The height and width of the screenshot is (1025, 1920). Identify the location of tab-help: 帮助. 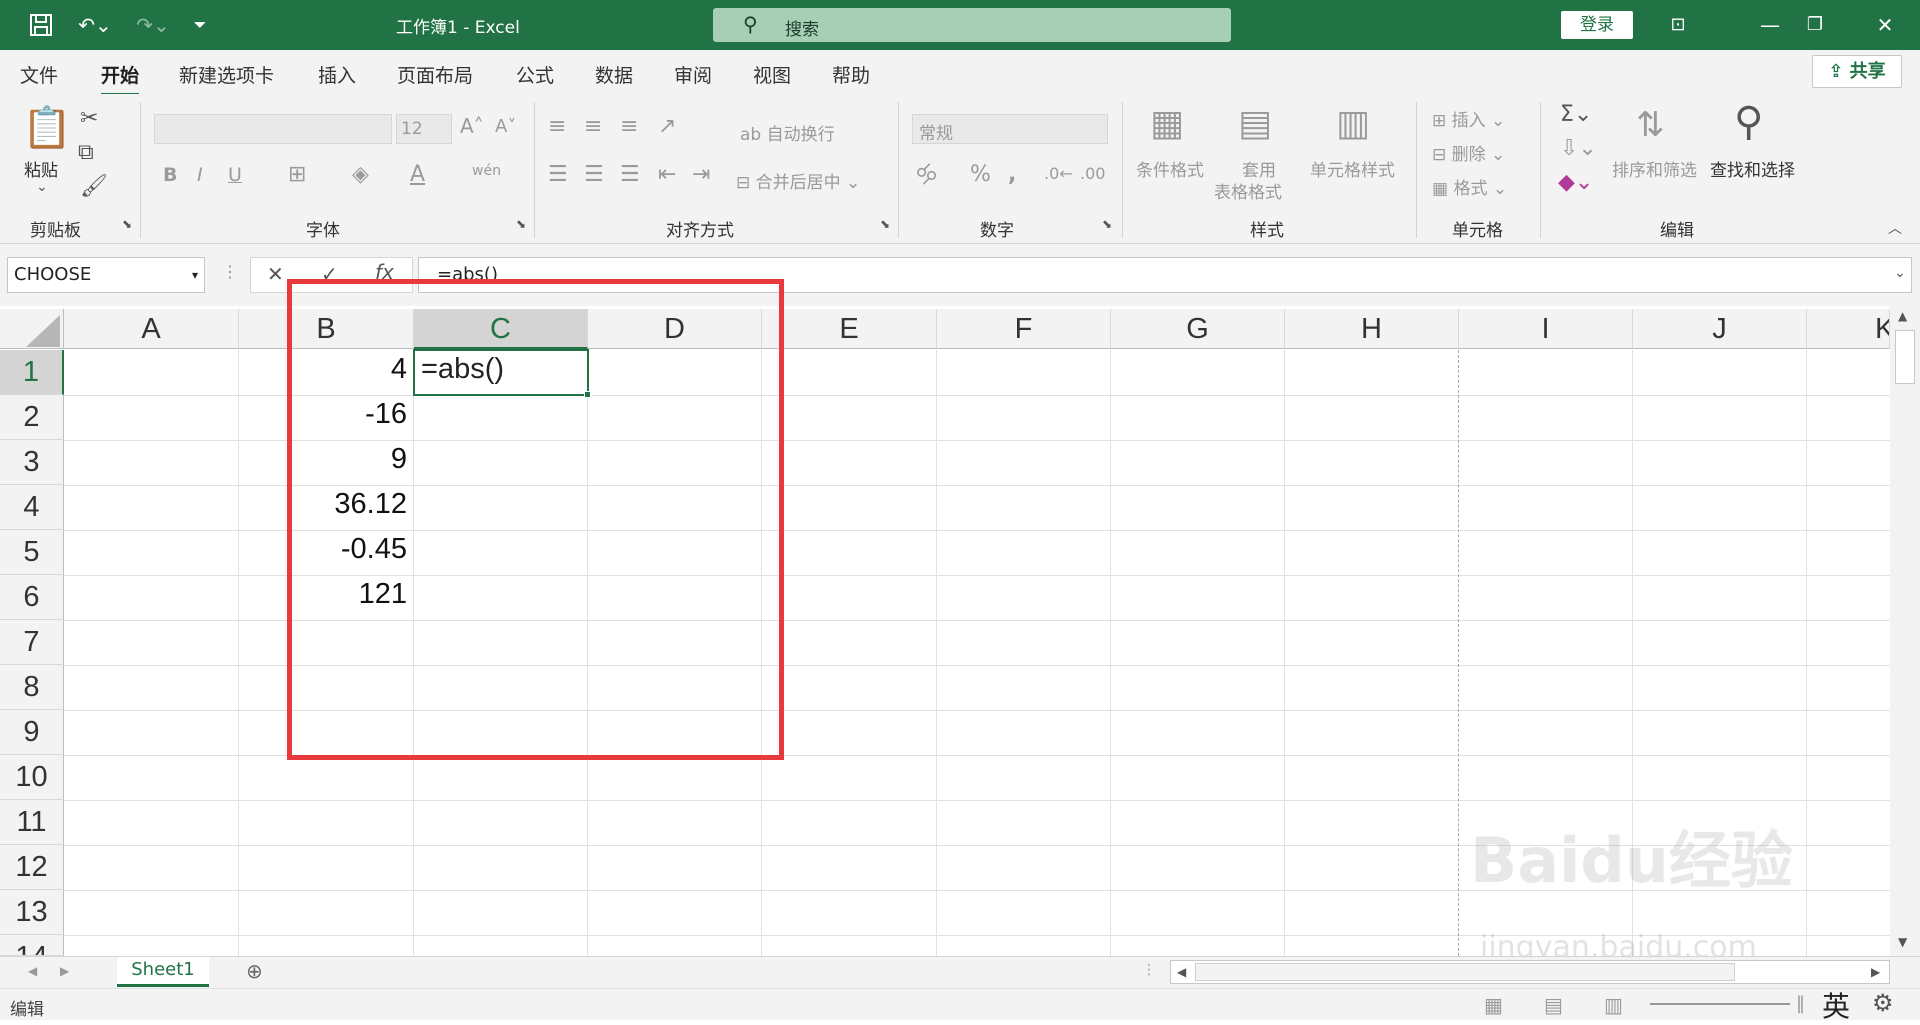
(851, 74).